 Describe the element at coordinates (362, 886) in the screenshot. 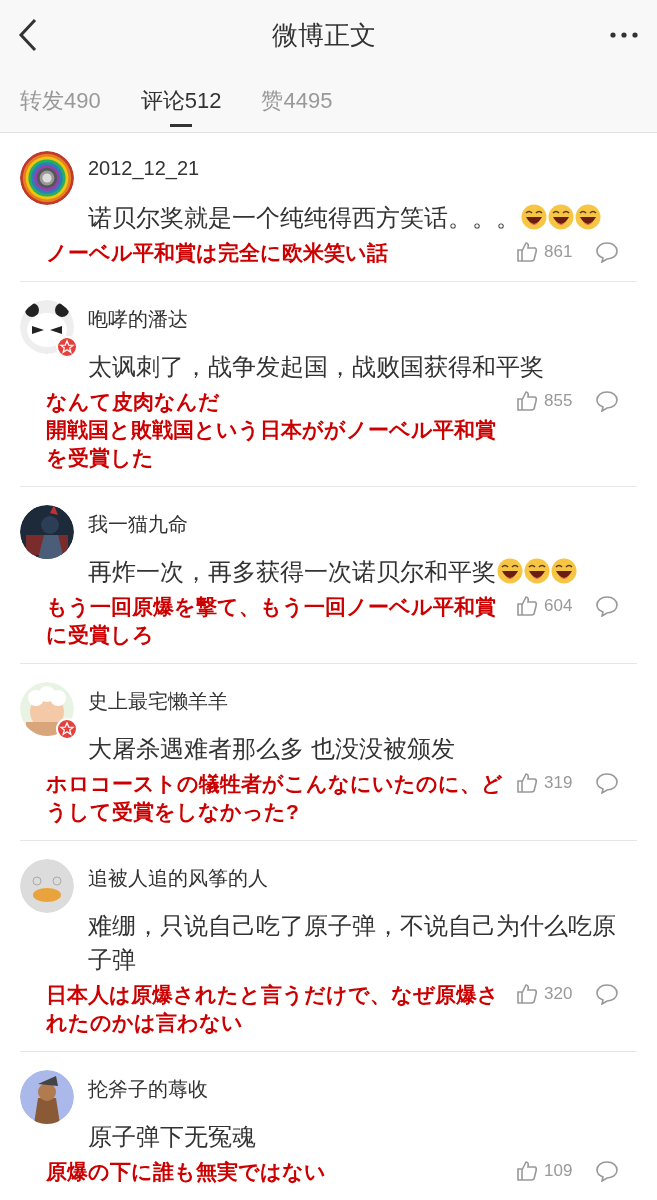

I see `user-name: 追被人追的风筝的人` at that location.